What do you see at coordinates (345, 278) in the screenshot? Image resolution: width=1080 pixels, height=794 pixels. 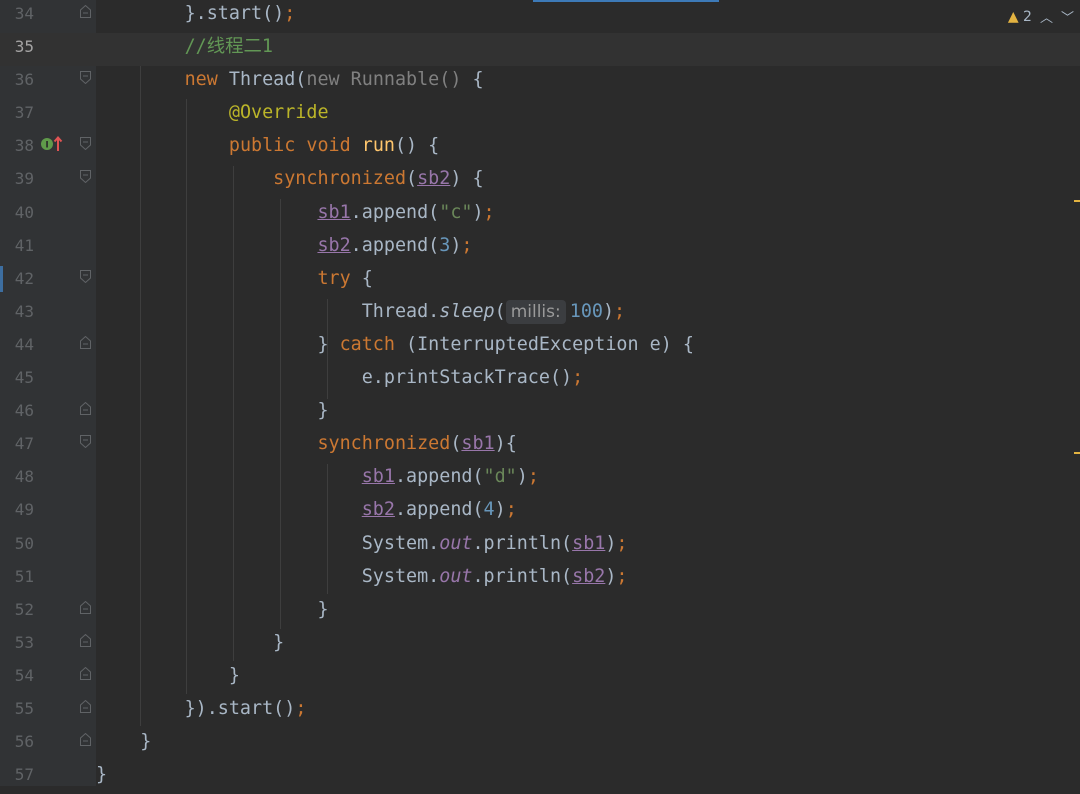 I see `code-text: try {` at bounding box center [345, 278].